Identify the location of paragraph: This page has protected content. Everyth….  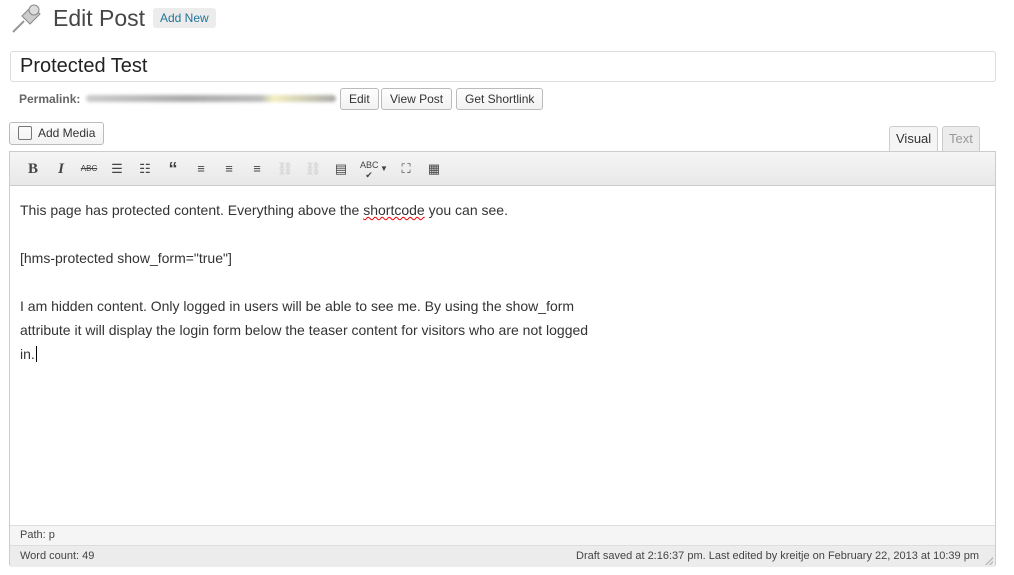
(264, 210).